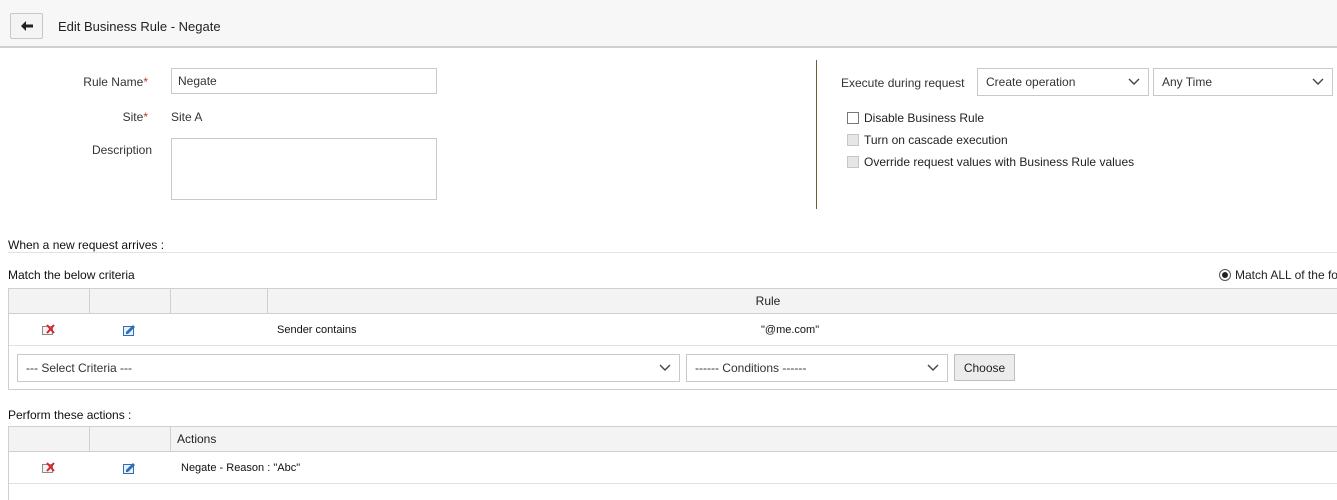  What do you see at coordinates (197, 439) in the screenshot?
I see `actions-column-label: Actions` at bounding box center [197, 439].